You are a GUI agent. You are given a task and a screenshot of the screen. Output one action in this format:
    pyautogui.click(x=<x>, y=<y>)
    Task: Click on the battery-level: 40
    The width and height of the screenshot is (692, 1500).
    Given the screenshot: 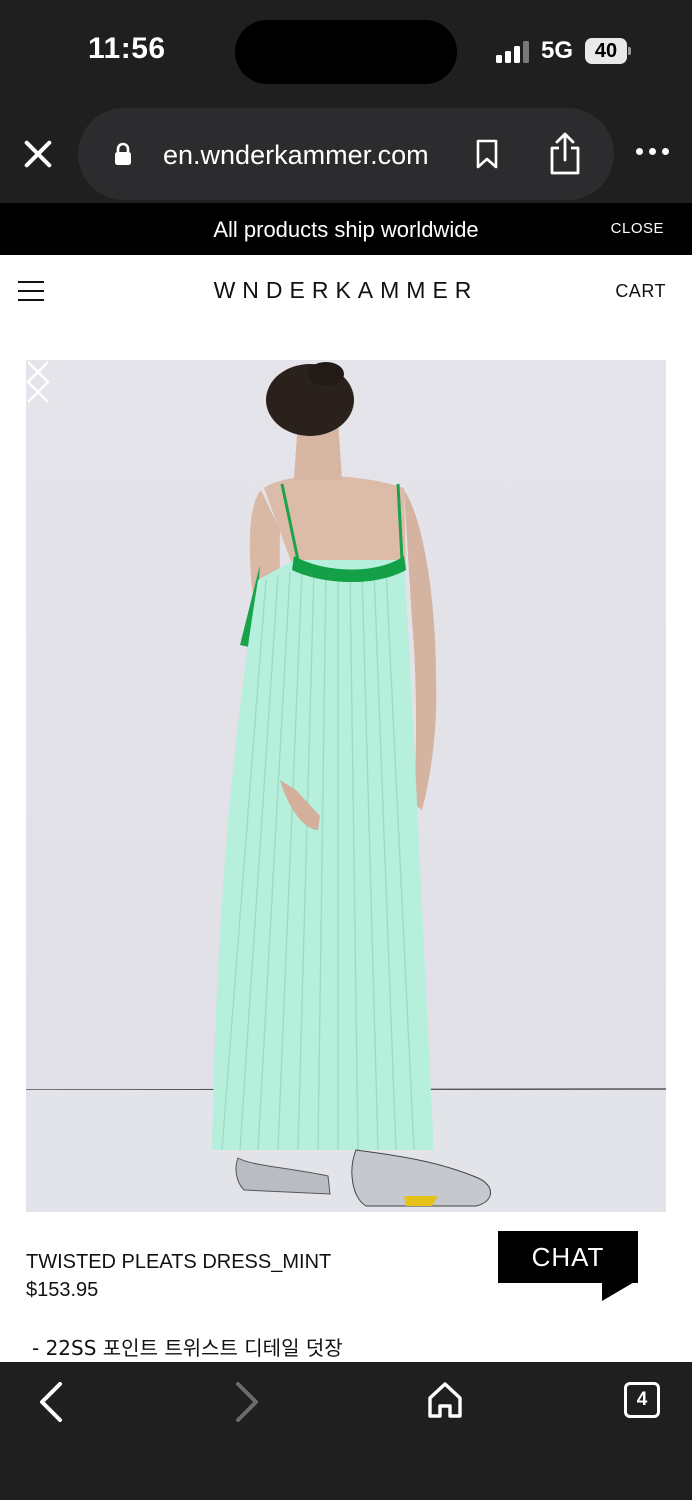 What is the action you would take?
    pyautogui.click(x=606, y=51)
    